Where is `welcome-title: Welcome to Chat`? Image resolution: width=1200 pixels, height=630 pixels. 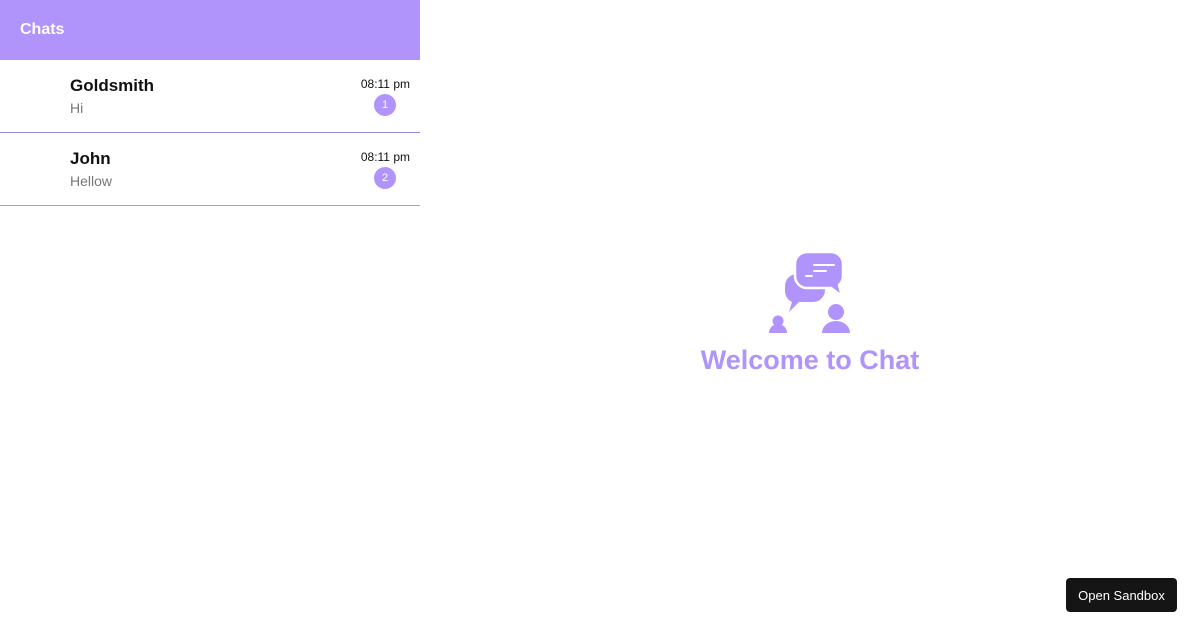 welcome-title: Welcome to Chat is located at coordinates (810, 360).